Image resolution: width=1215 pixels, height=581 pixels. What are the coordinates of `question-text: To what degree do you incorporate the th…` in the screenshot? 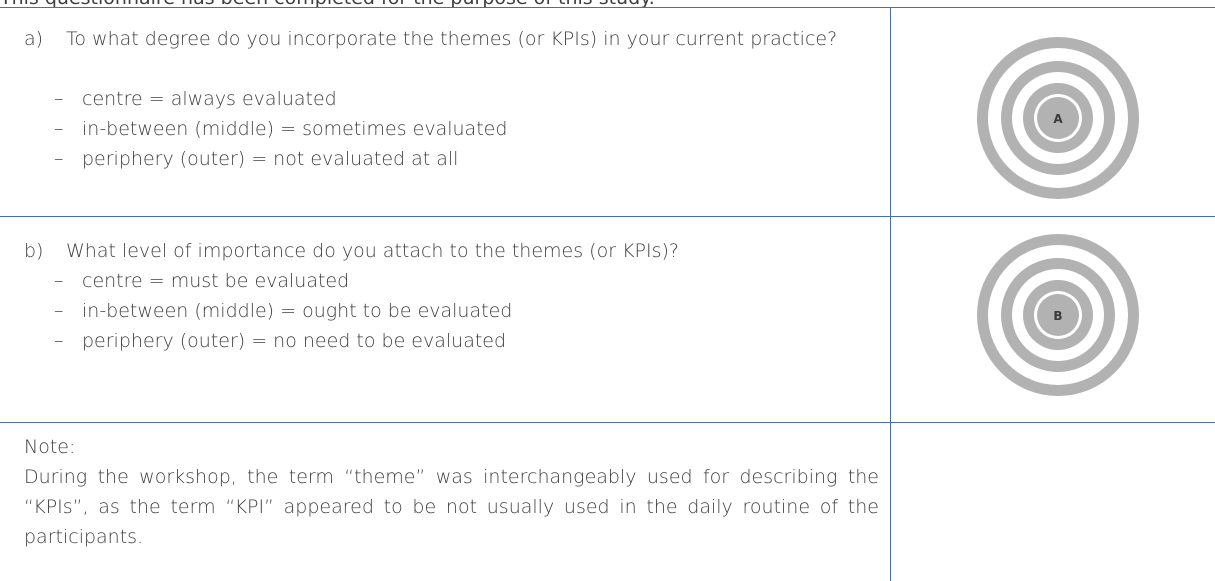 It's located at (452, 39).